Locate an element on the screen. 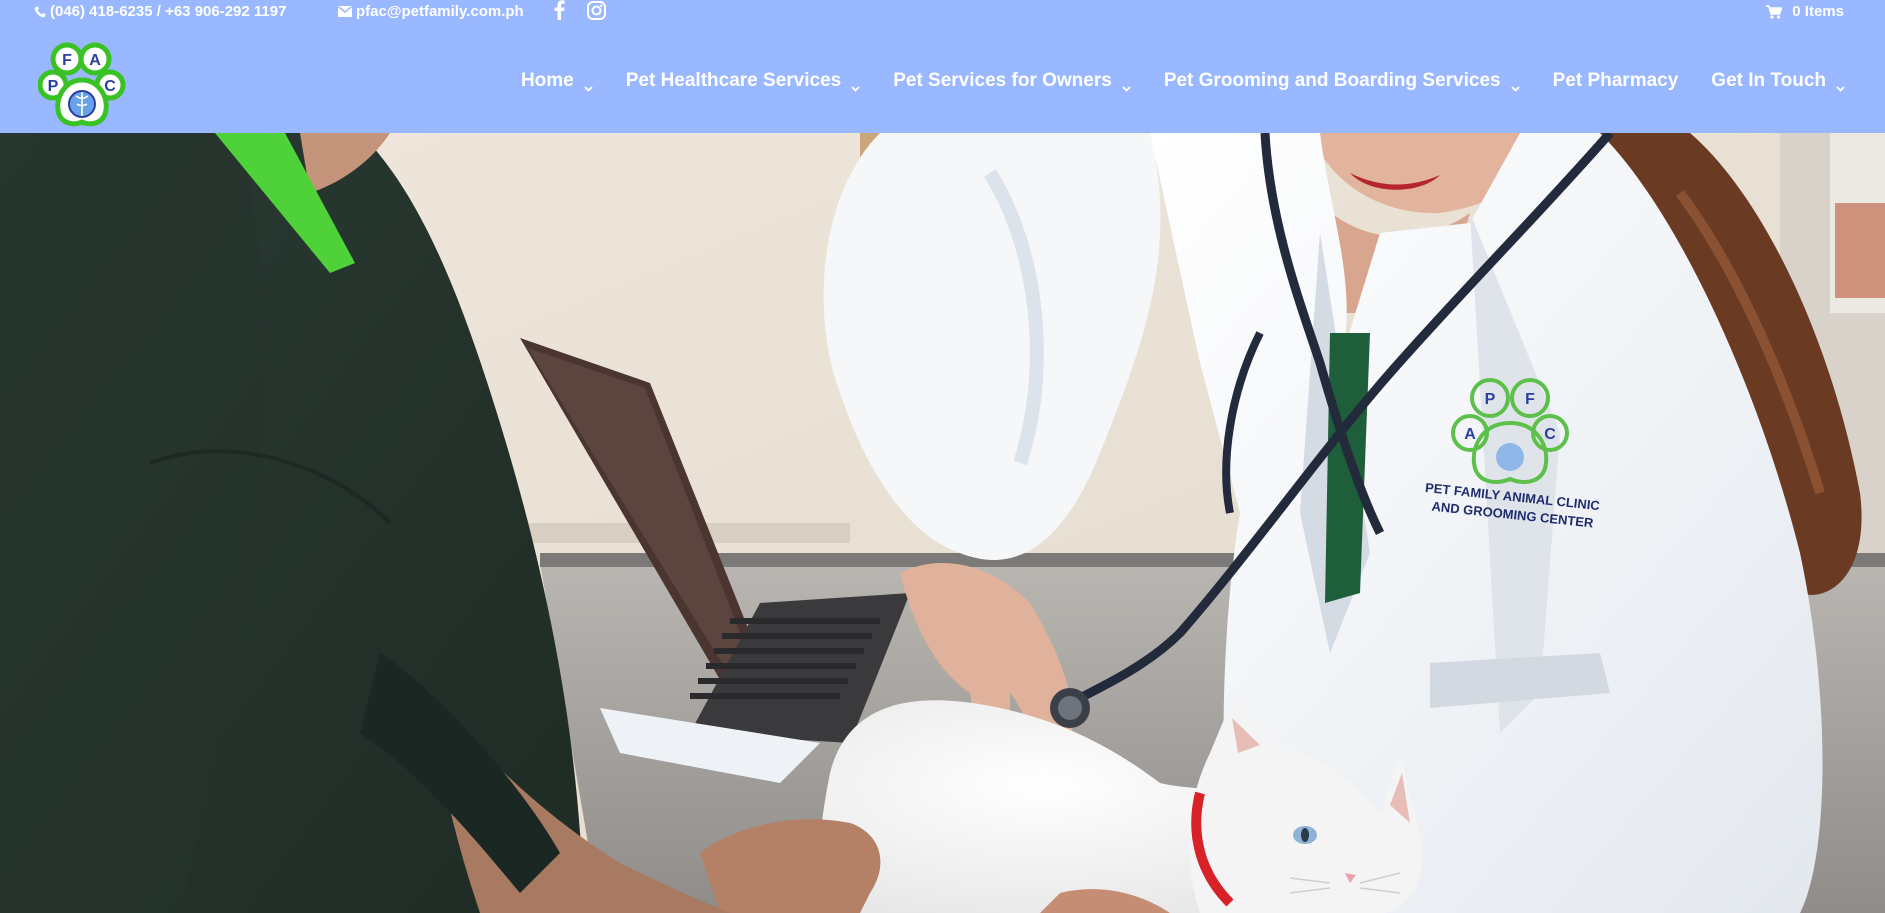 The height and width of the screenshot is (913, 1885). facebook-link is located at coordinates (559, 10).